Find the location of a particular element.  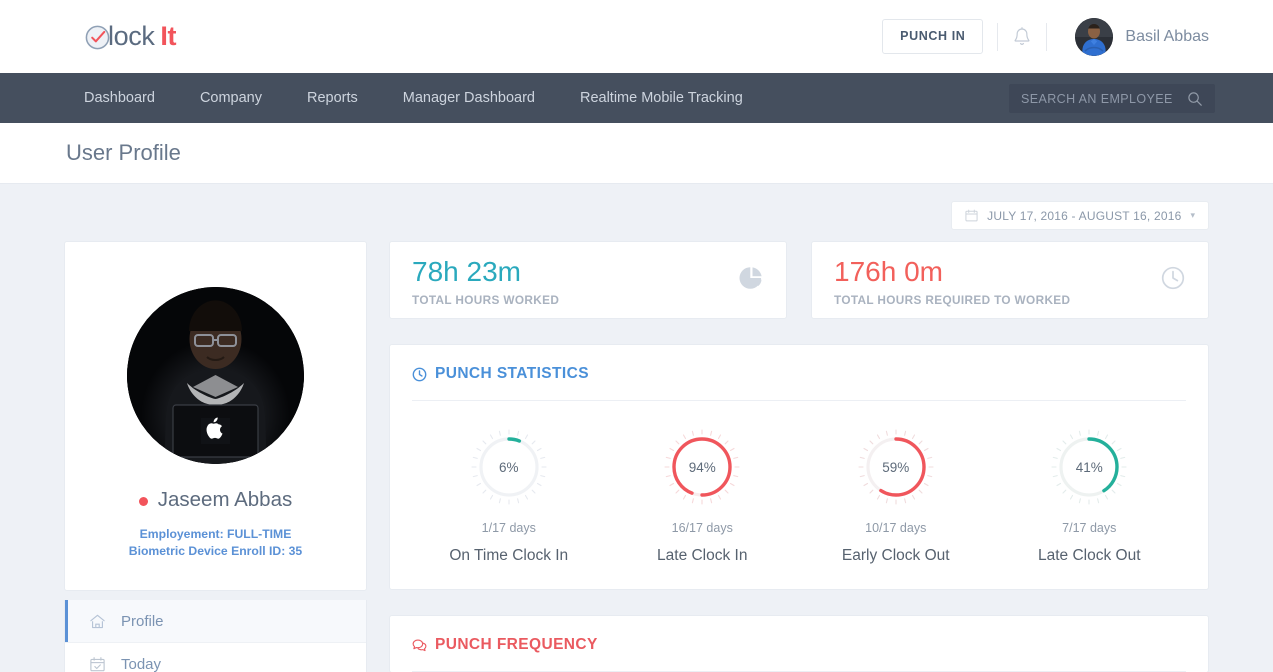

donut-late-clock-in: 94% 16/17 days Late Clock In is located at coordinates (703, 497).